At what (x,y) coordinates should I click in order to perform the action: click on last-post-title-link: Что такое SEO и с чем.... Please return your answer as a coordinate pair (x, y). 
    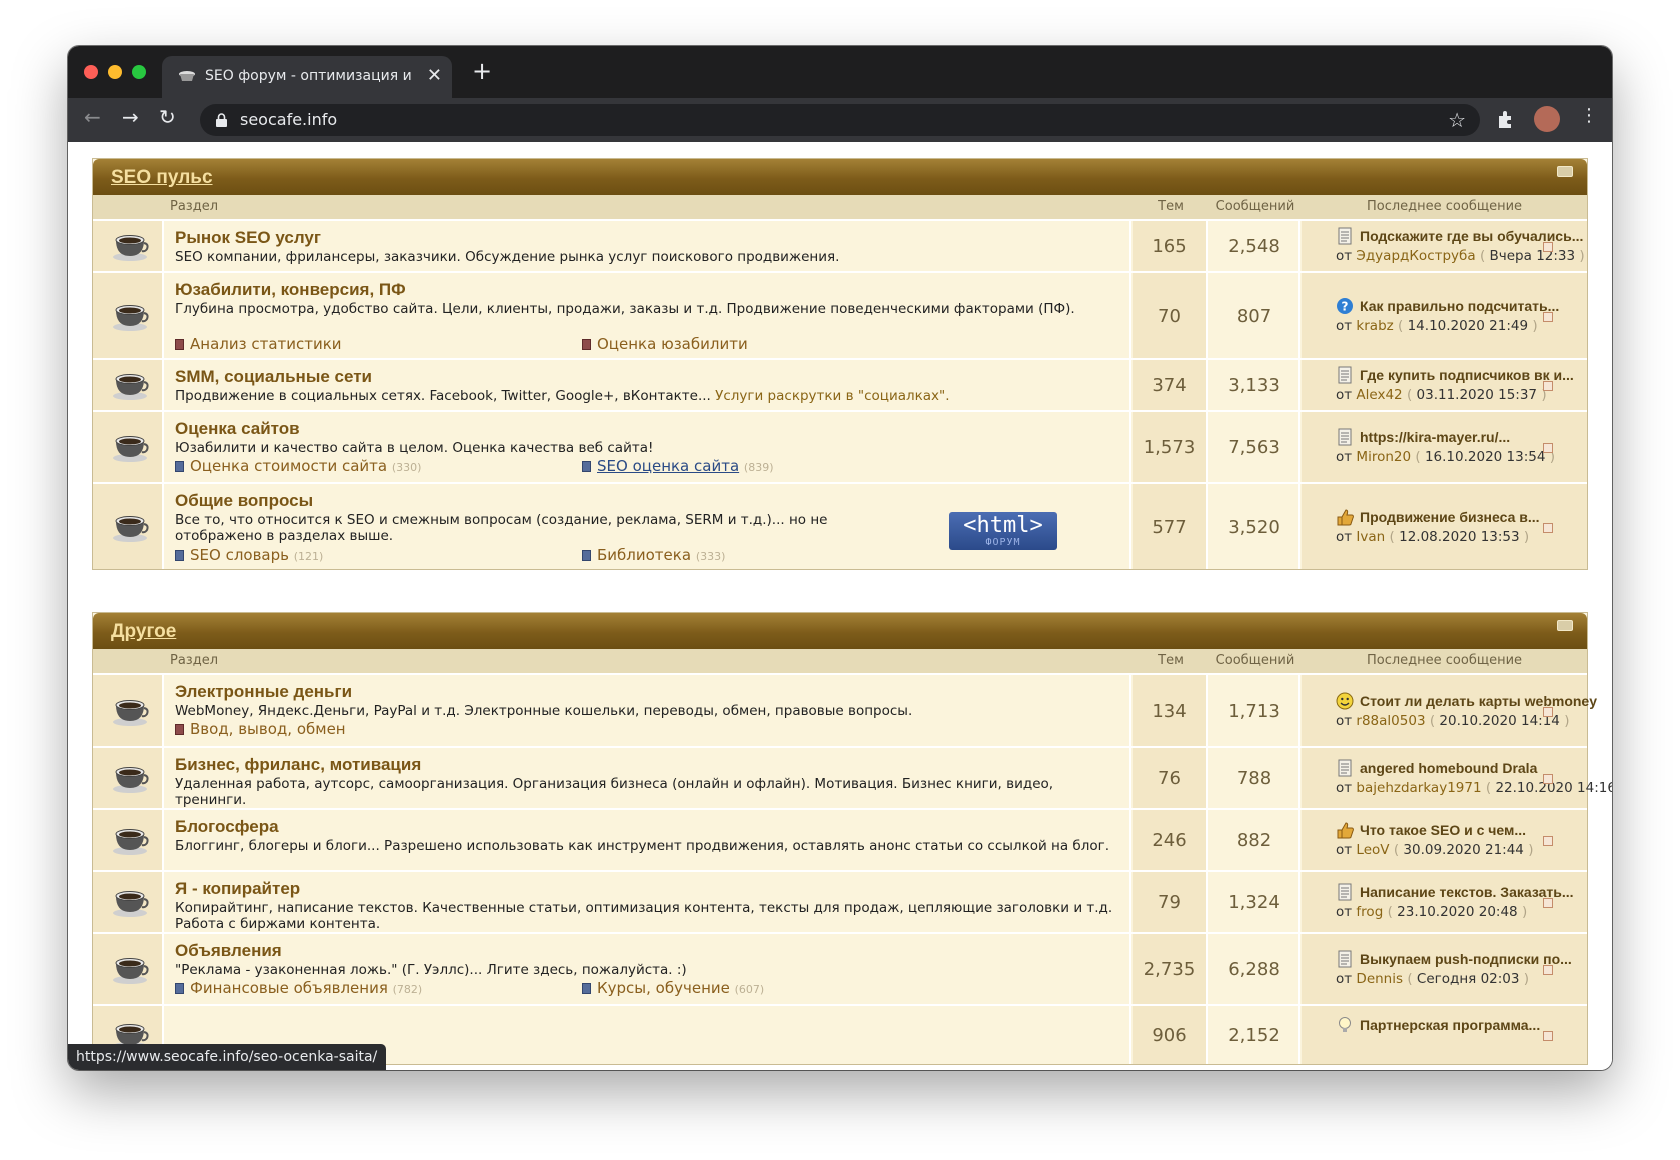
    Looking at the image, I should click on (1443, 830).